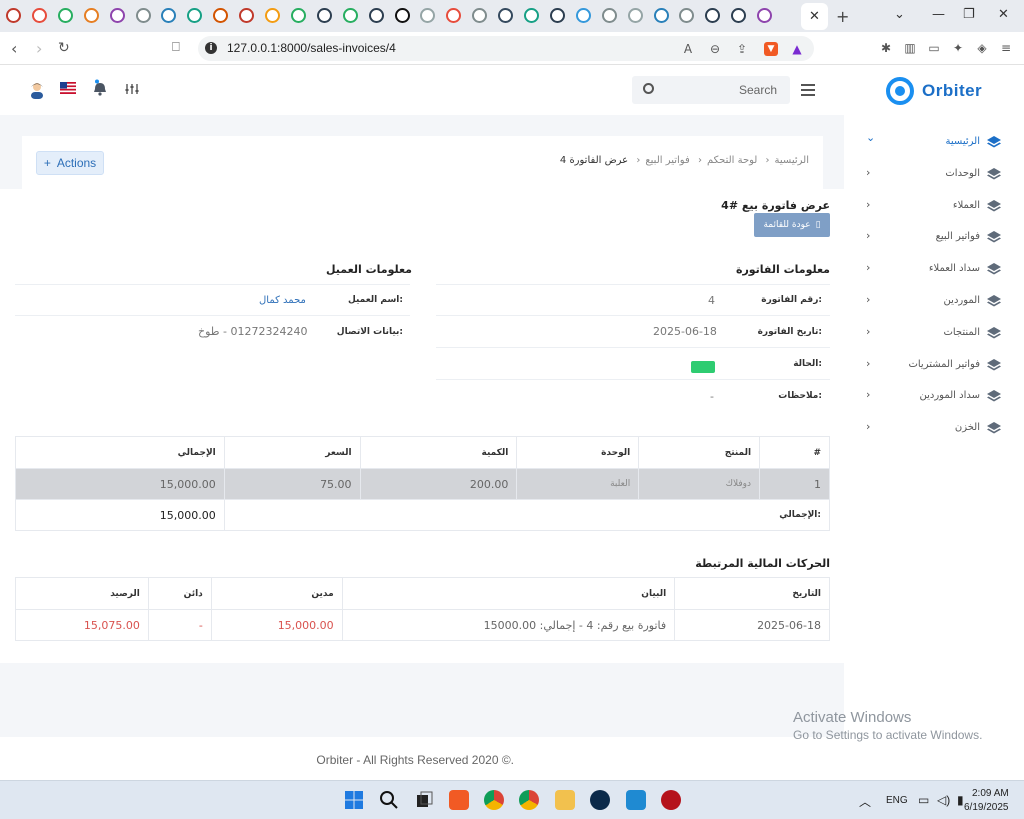  Describe the element at coordinates (39, 48) in the screenshot. I see `forward-icon: ›` at that location.